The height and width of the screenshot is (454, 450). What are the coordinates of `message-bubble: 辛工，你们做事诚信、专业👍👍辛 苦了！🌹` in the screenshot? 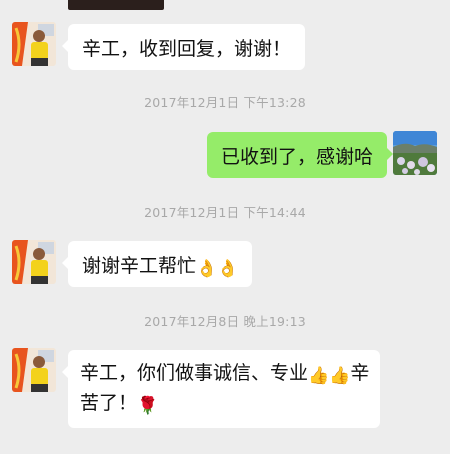 It's located at (221, 389).